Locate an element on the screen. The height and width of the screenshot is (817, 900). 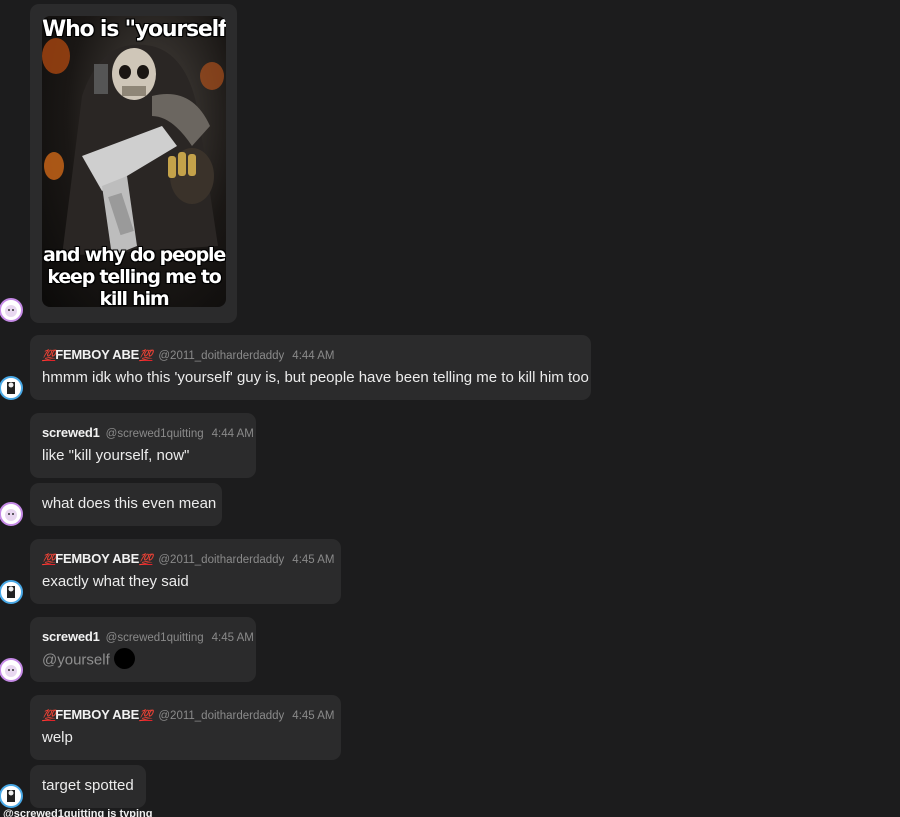
meme-bottom-caption-1: and why do people is located at coordinates (134, 255).